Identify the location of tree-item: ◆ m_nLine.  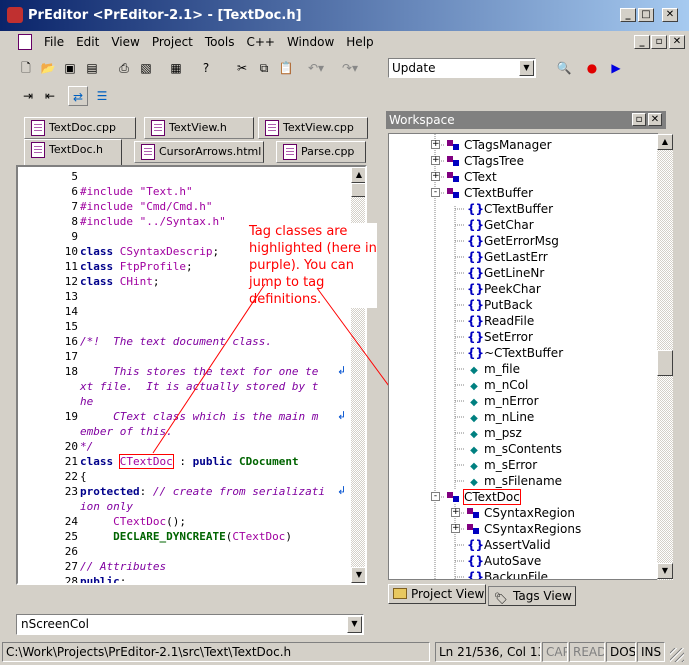
(500, 417).